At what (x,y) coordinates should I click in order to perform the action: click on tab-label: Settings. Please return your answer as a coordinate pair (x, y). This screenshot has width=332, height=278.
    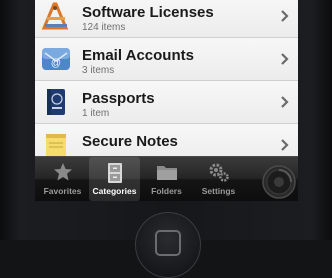
    Looking at the image, I should click on (218, 191).